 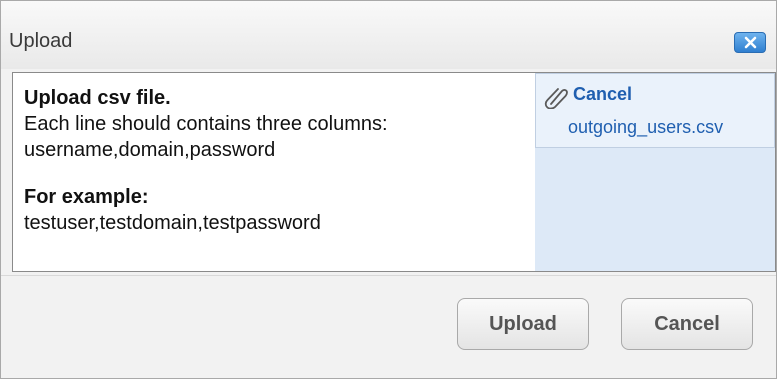 I want to click on attachment-file-name: outgoing_users.csv, so click(x=646, y=127).